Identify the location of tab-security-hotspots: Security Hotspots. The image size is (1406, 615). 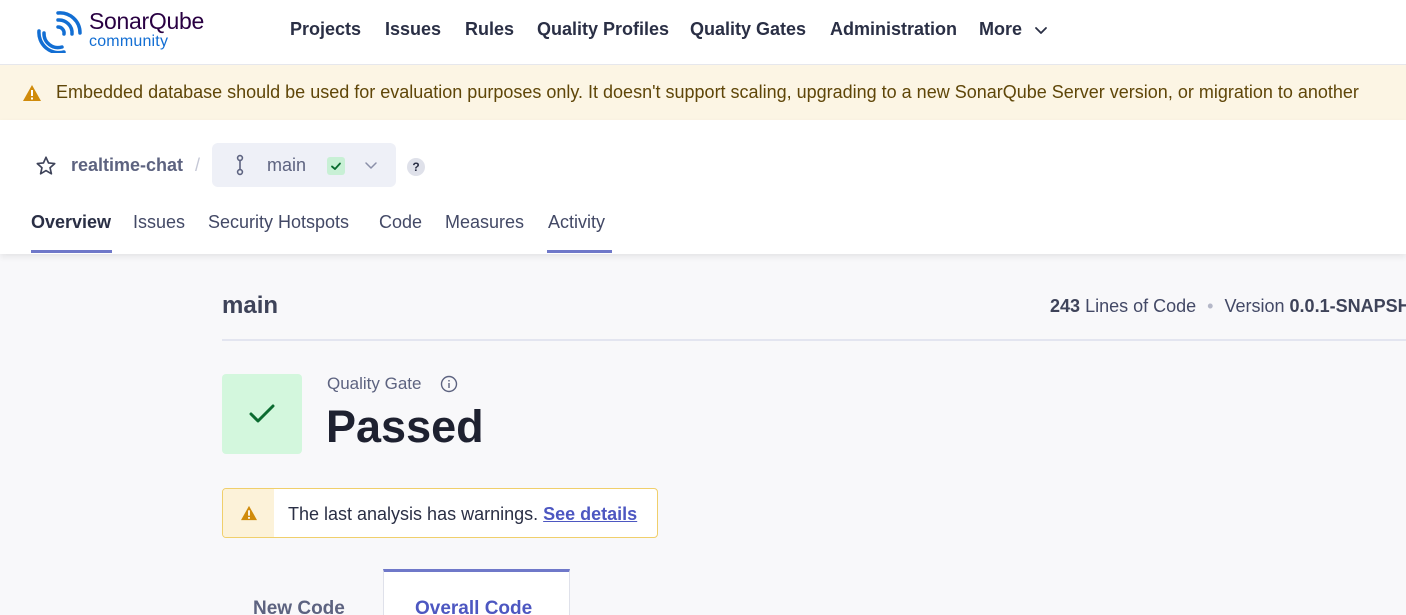
(278, 222).